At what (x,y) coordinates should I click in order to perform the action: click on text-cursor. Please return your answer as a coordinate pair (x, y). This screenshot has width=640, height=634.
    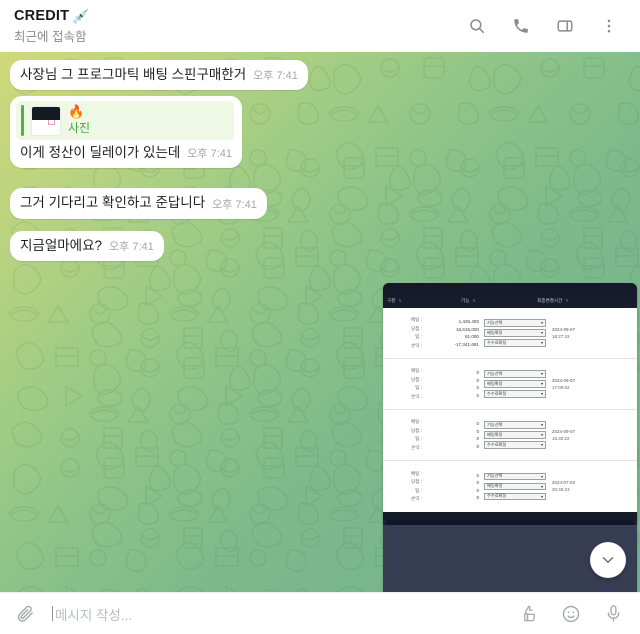
    Looking at the image, I should click on (52, 613).